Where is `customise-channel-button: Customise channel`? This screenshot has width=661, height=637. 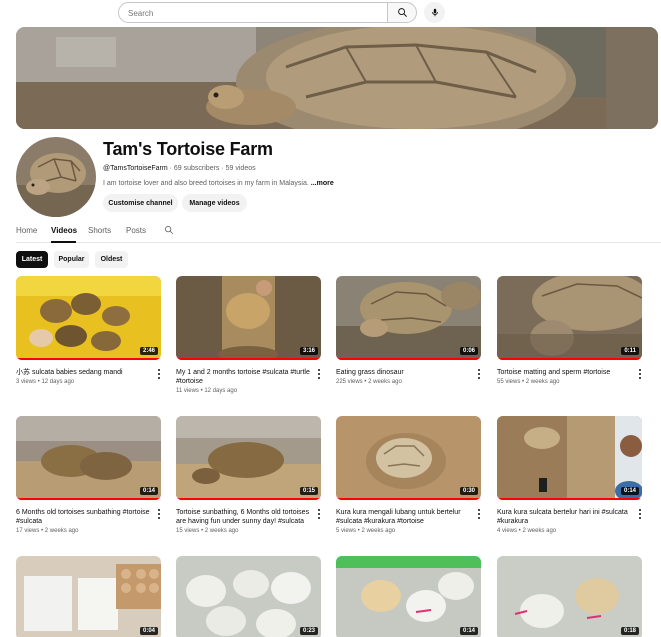
customise-channel-button: Customise channel is located at coordinates (140, 203).